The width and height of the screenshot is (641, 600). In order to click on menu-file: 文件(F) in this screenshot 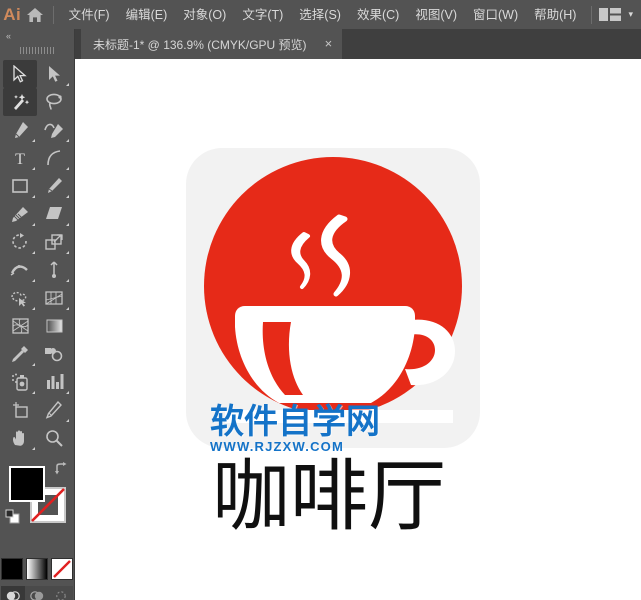, I will do `click(89, 15)`.